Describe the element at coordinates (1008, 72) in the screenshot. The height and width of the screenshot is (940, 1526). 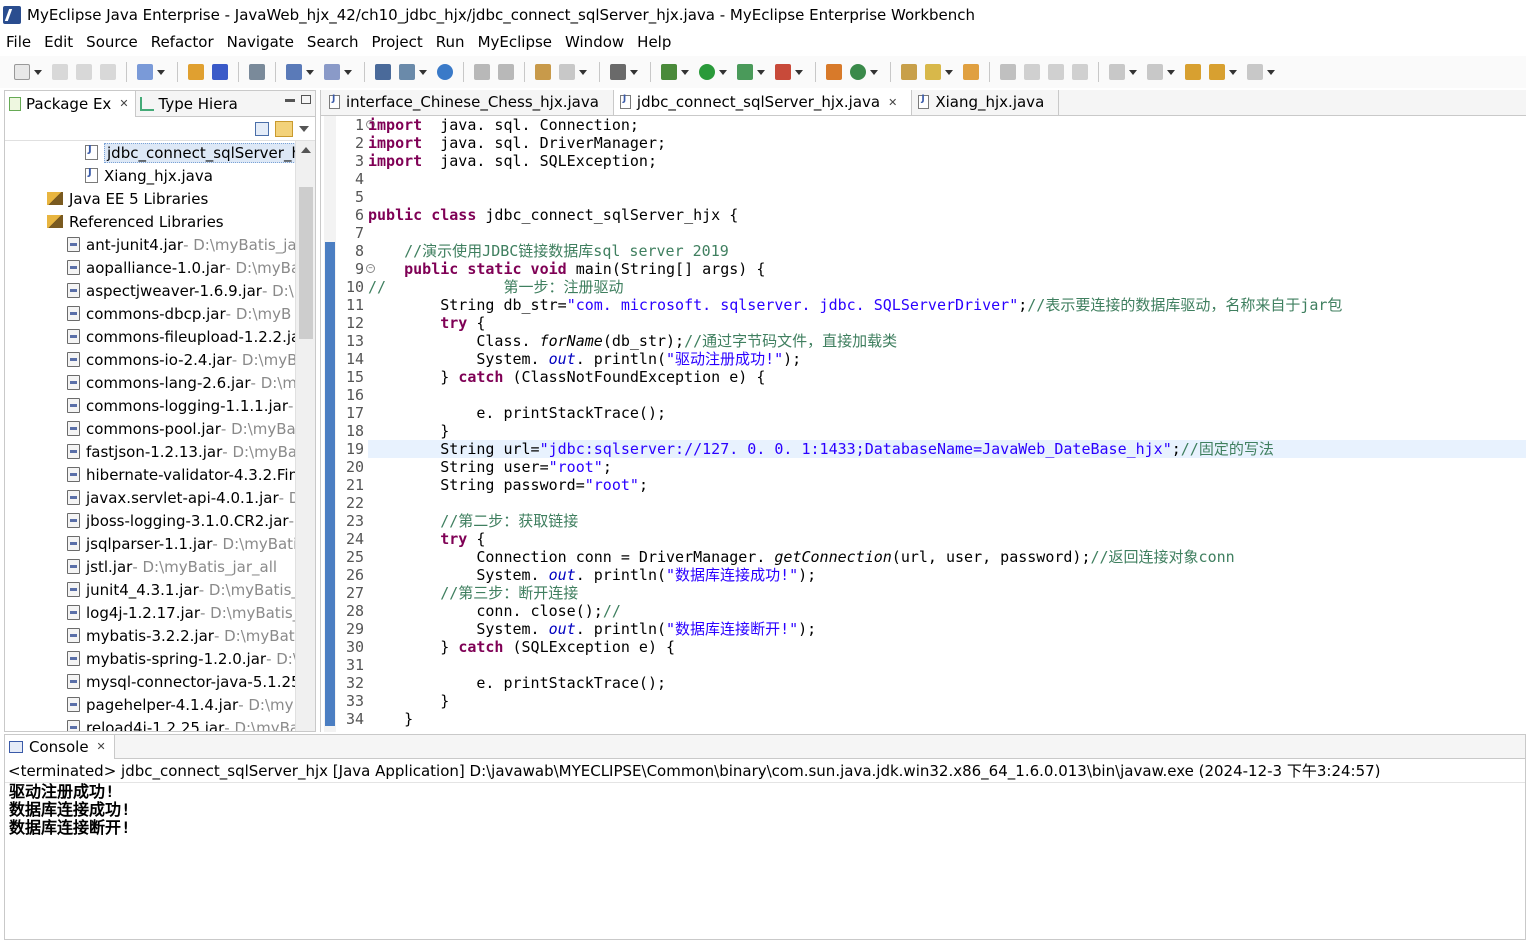
I see `annotation-icon` at that location.